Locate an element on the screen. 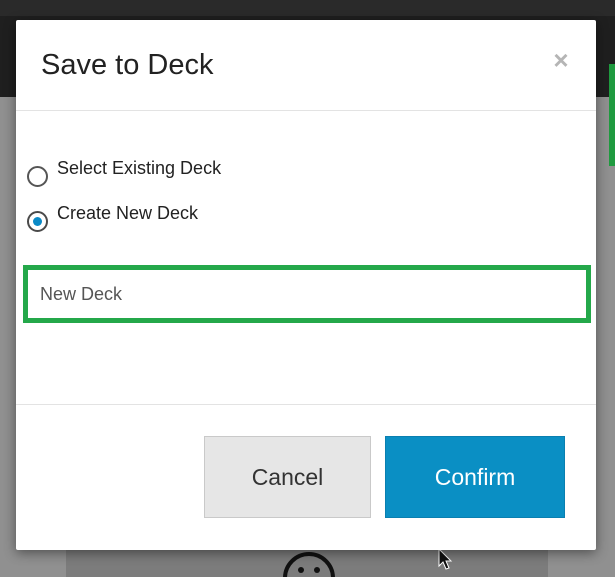 The height and width of the screenshot is (577, 615). deck-name-field-wrapper is located at coordinates (307, 294).